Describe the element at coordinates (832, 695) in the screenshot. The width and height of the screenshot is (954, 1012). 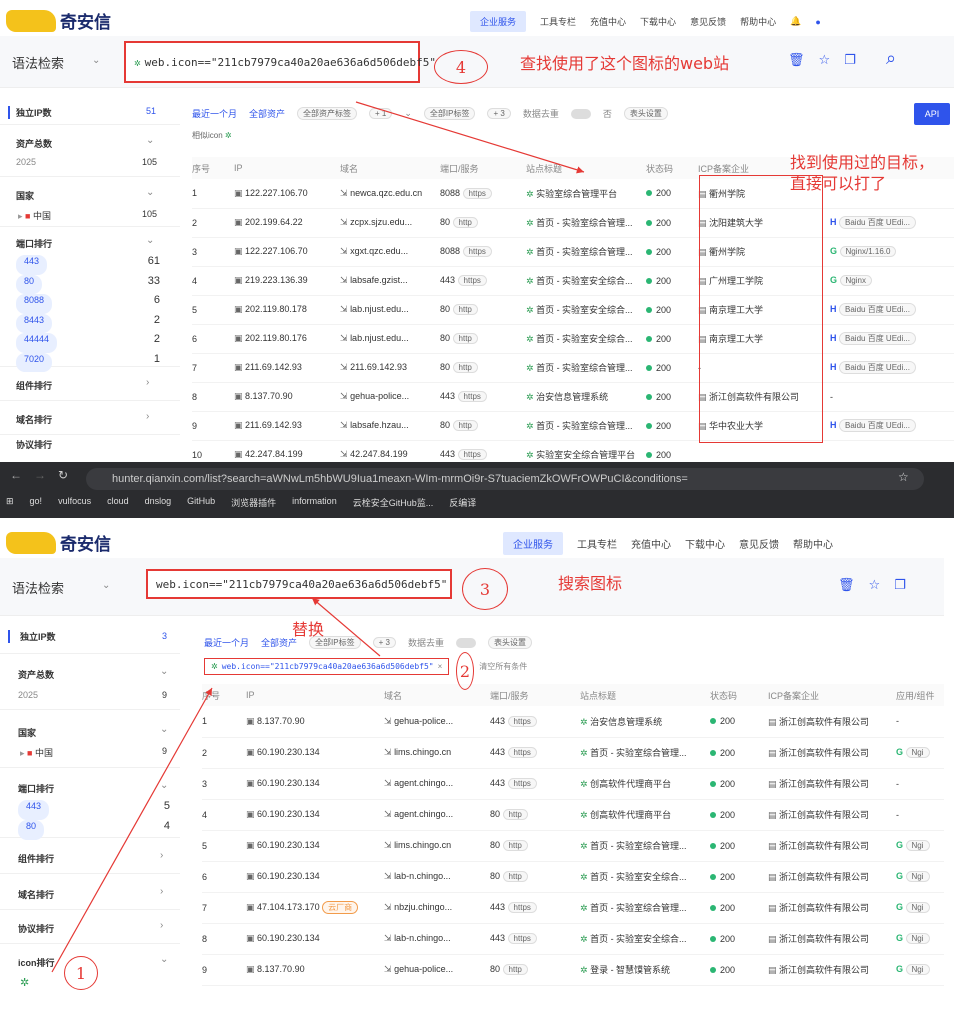
I see `col-header: ICP备案企业` at that location.